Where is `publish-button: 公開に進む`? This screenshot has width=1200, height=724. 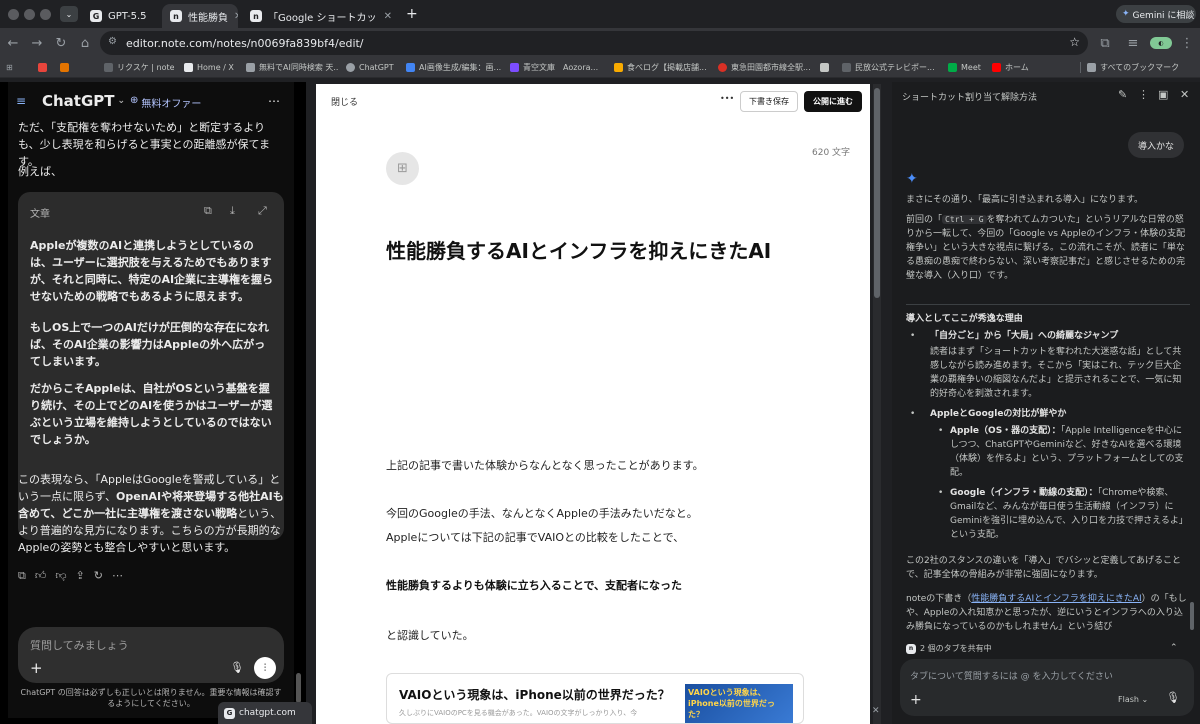
publish-button: 公開に進む is located at coordinates (833, 101).